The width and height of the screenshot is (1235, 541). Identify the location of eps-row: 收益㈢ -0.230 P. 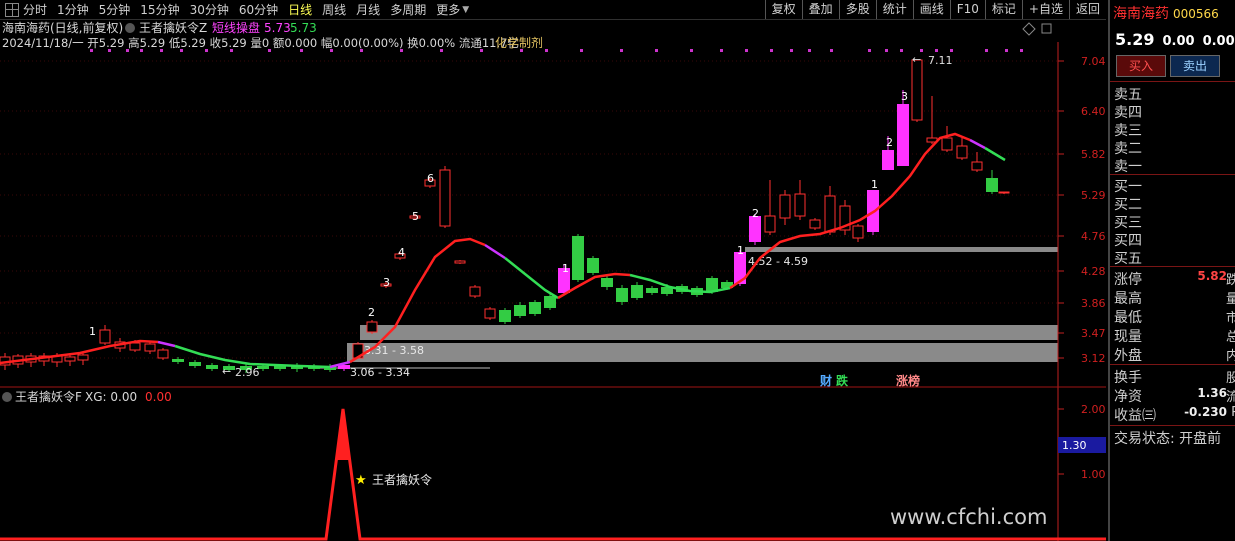
(1174, 414).